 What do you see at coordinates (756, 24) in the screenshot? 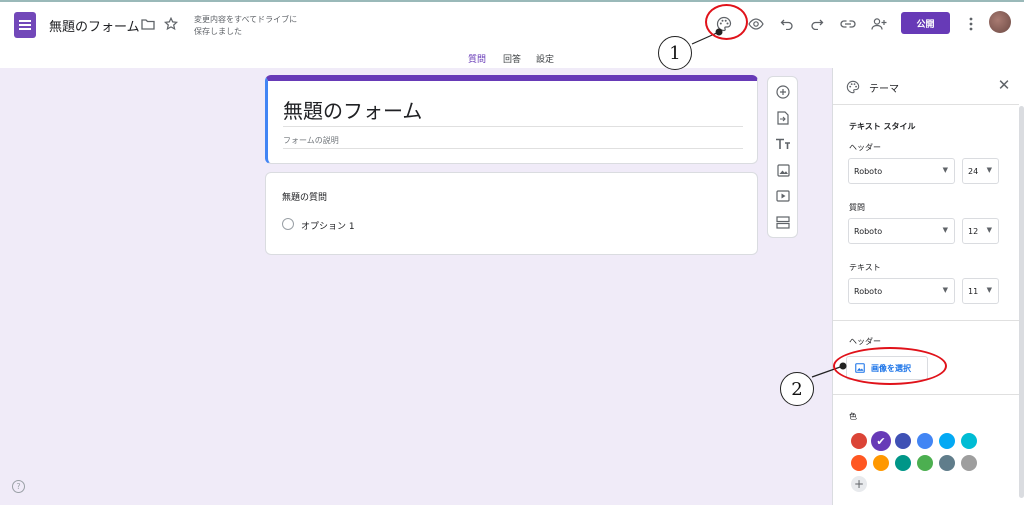
I see `preview-eye-icon` at bounding box center [756, 24].